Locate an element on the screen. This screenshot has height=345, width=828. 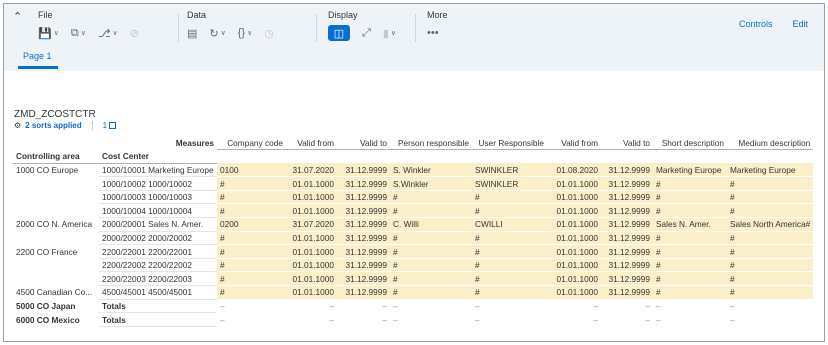
value-cell: S.Winkler is located at coordinates (431, 183).